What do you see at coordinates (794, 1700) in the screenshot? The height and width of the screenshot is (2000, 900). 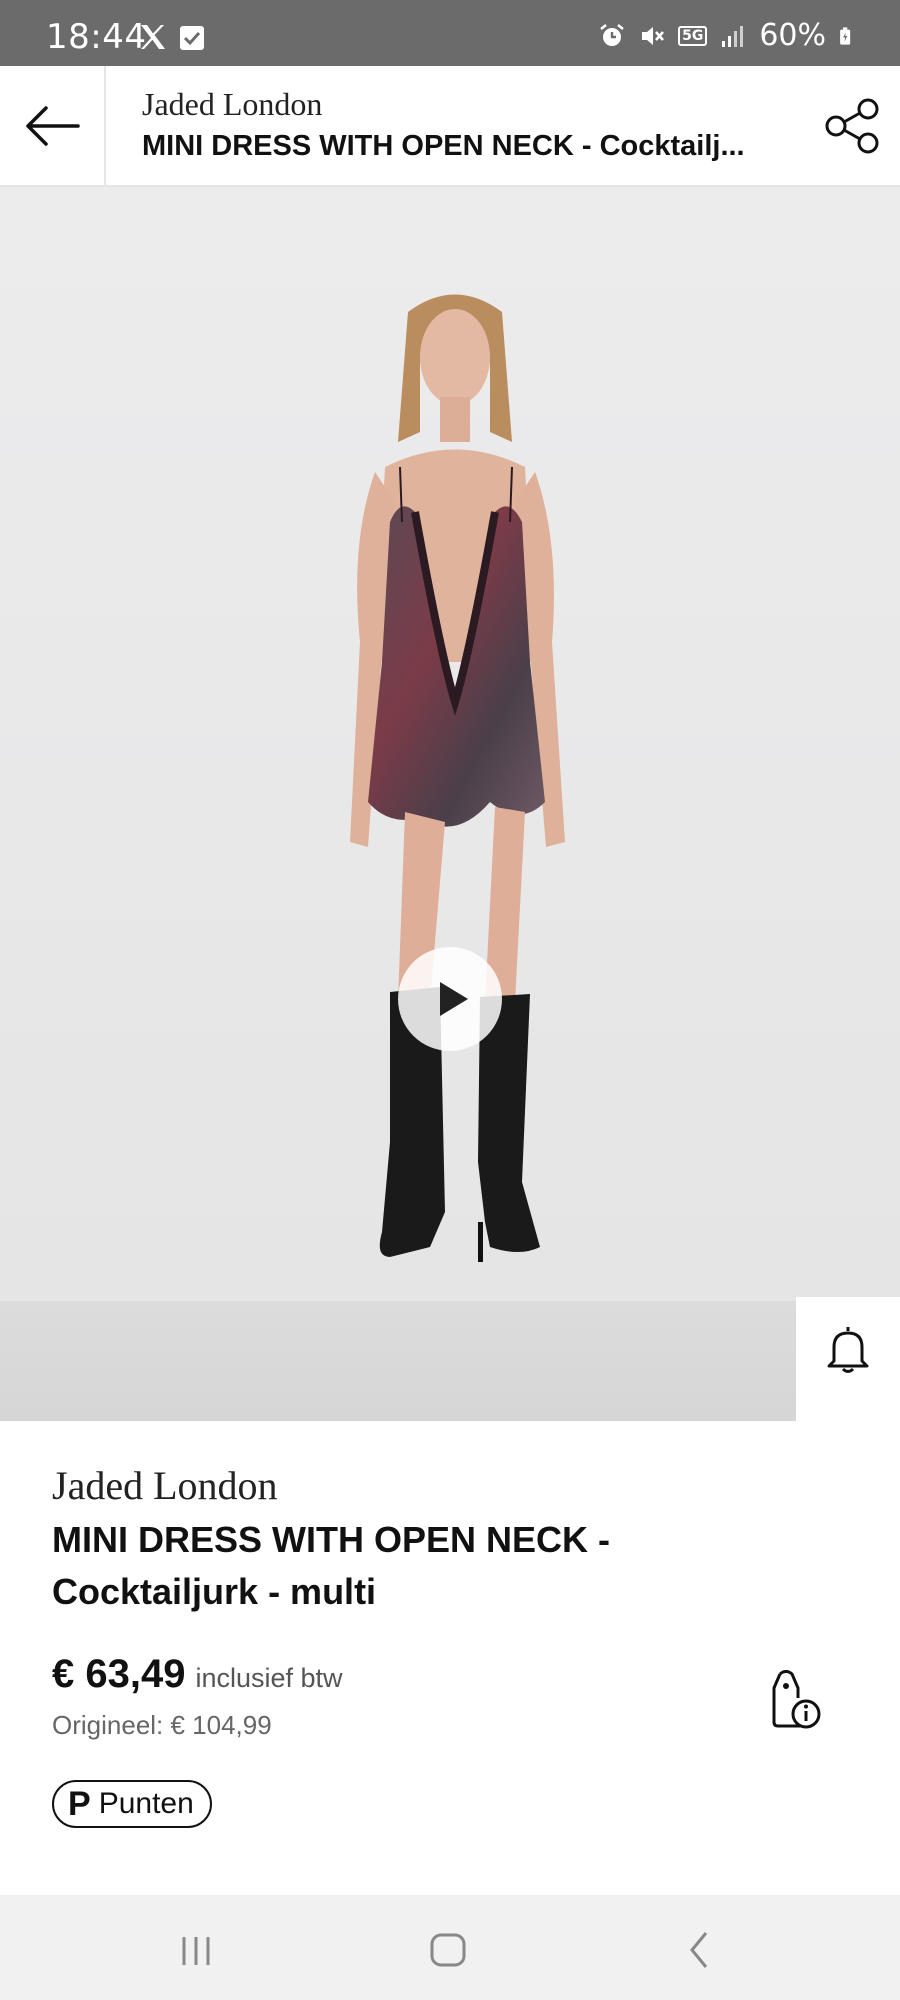 I see `price-info-tag-icon` at bounding box center [794, 1700].